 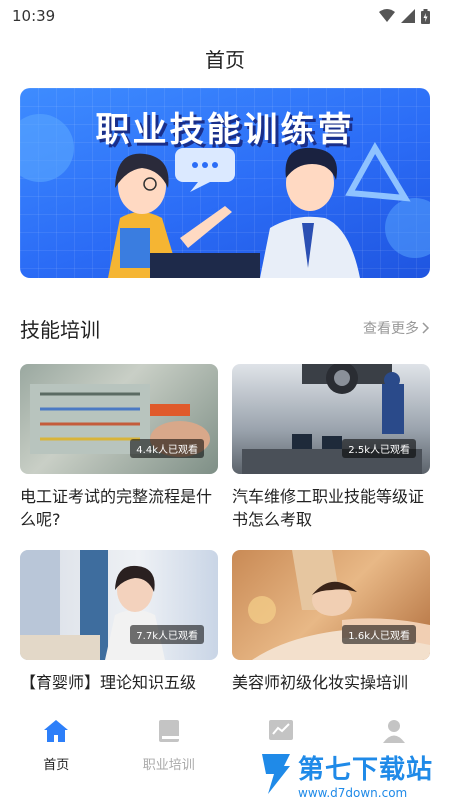 What do you see at coordinates (353, 792) in the screenshot?
I see `watermark-url: www.d7down.com` at bounding box center [353, 792].